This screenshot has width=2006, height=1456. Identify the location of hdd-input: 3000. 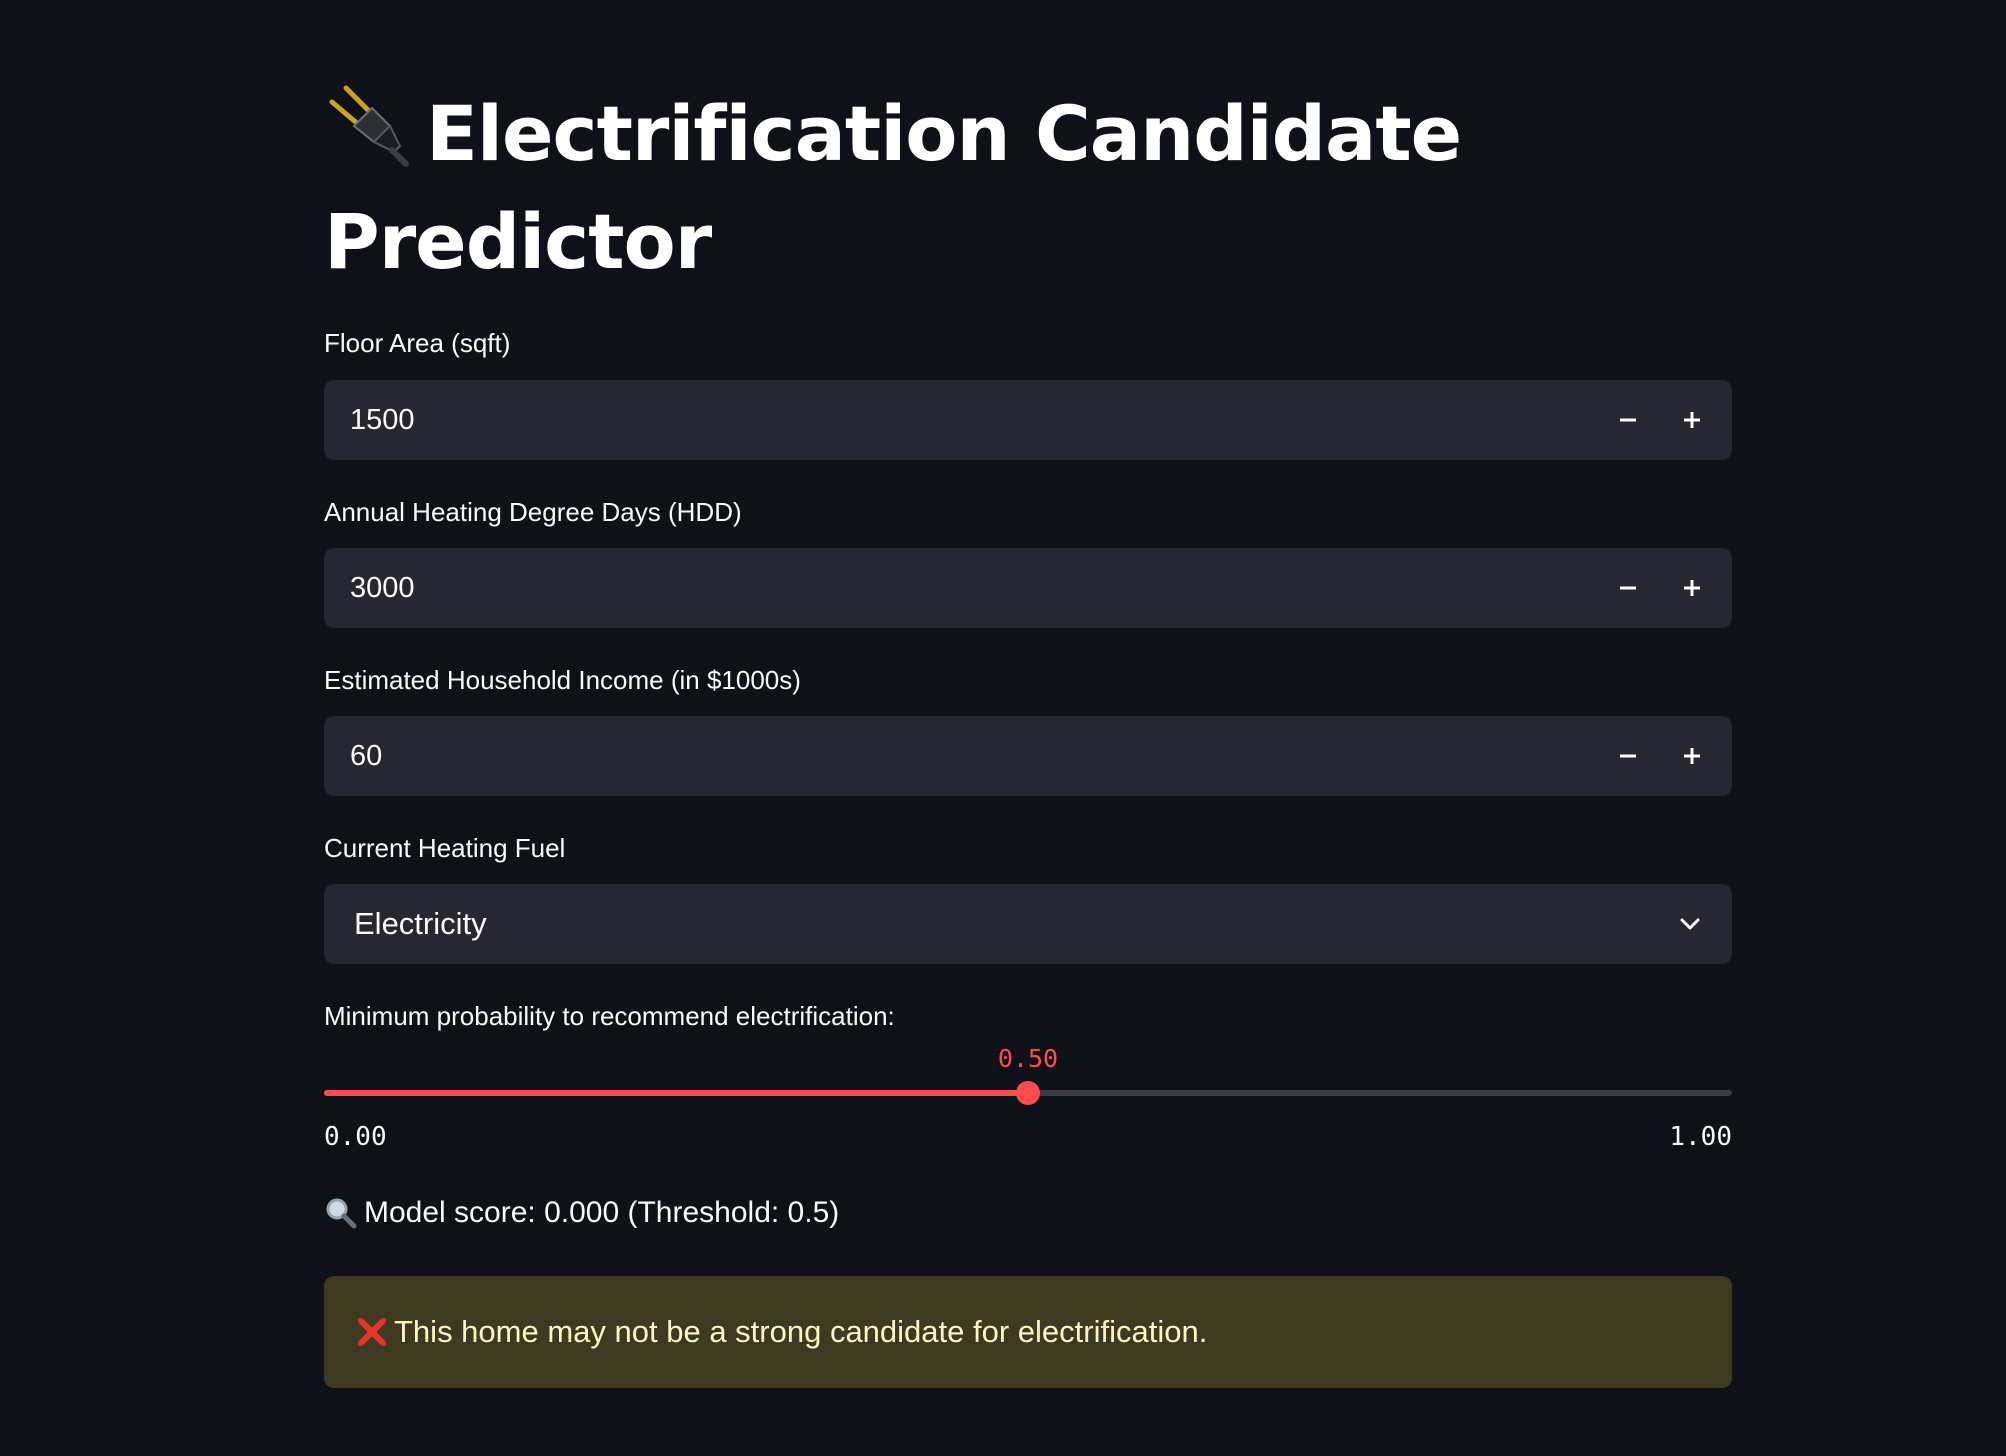
(1028, 588).